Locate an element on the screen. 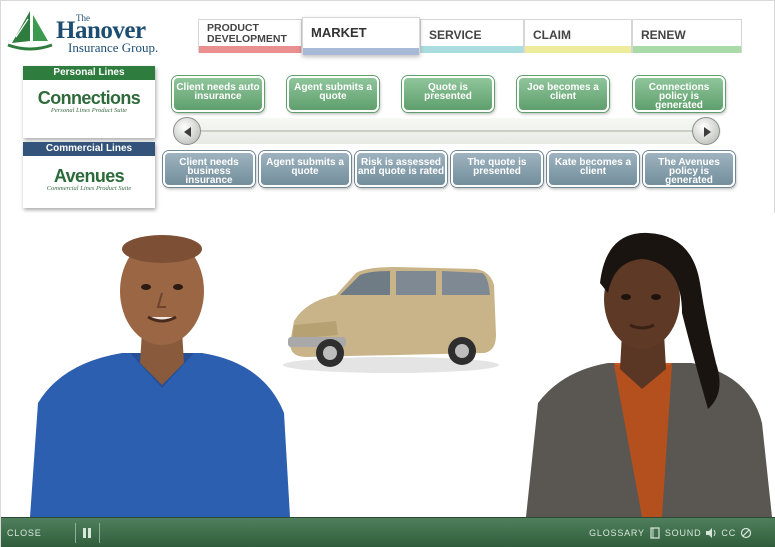 This screenshot has width=775, height=547. arrow-right-icon is located at coordinates (707, 132).